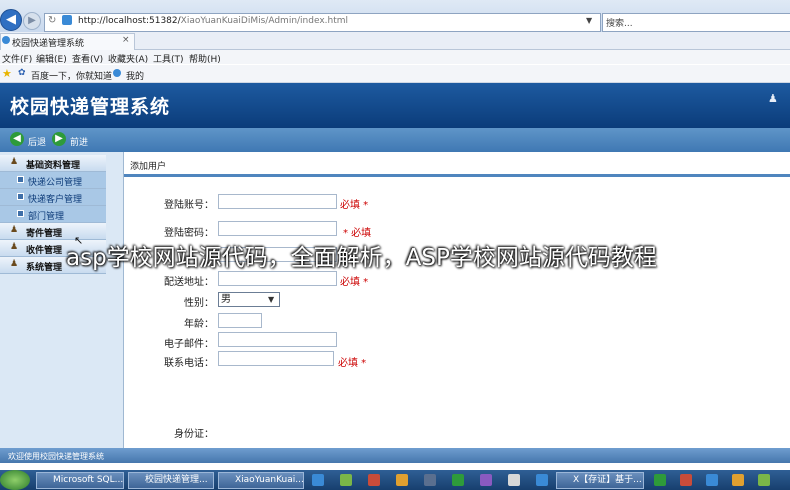 This screenshot has width=790, height=490. What do you see at coordinates (128, 58) in the screenshot?
I see `menu-favorites: 收藏夹(A)` at bounding box center [128, 58].